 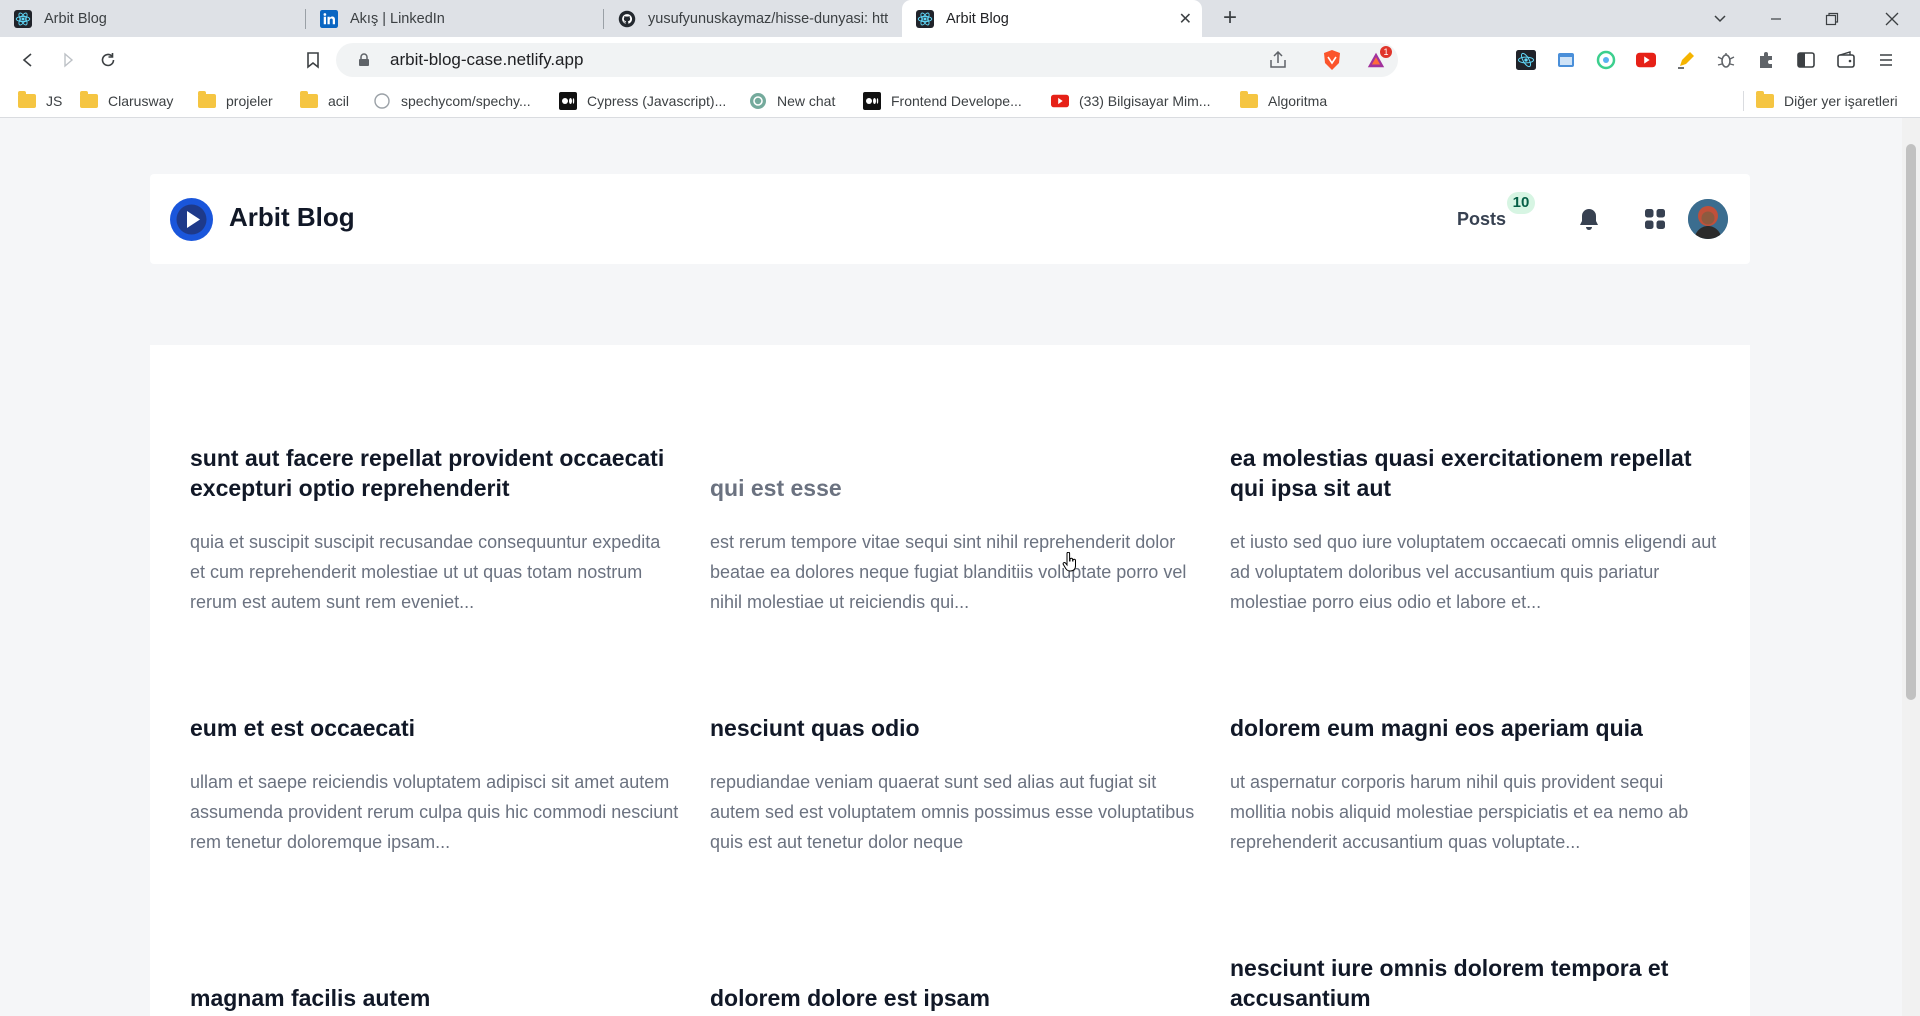 I want to click on bookmark-clarusway: Clarusway, so click(x=126, y=101).